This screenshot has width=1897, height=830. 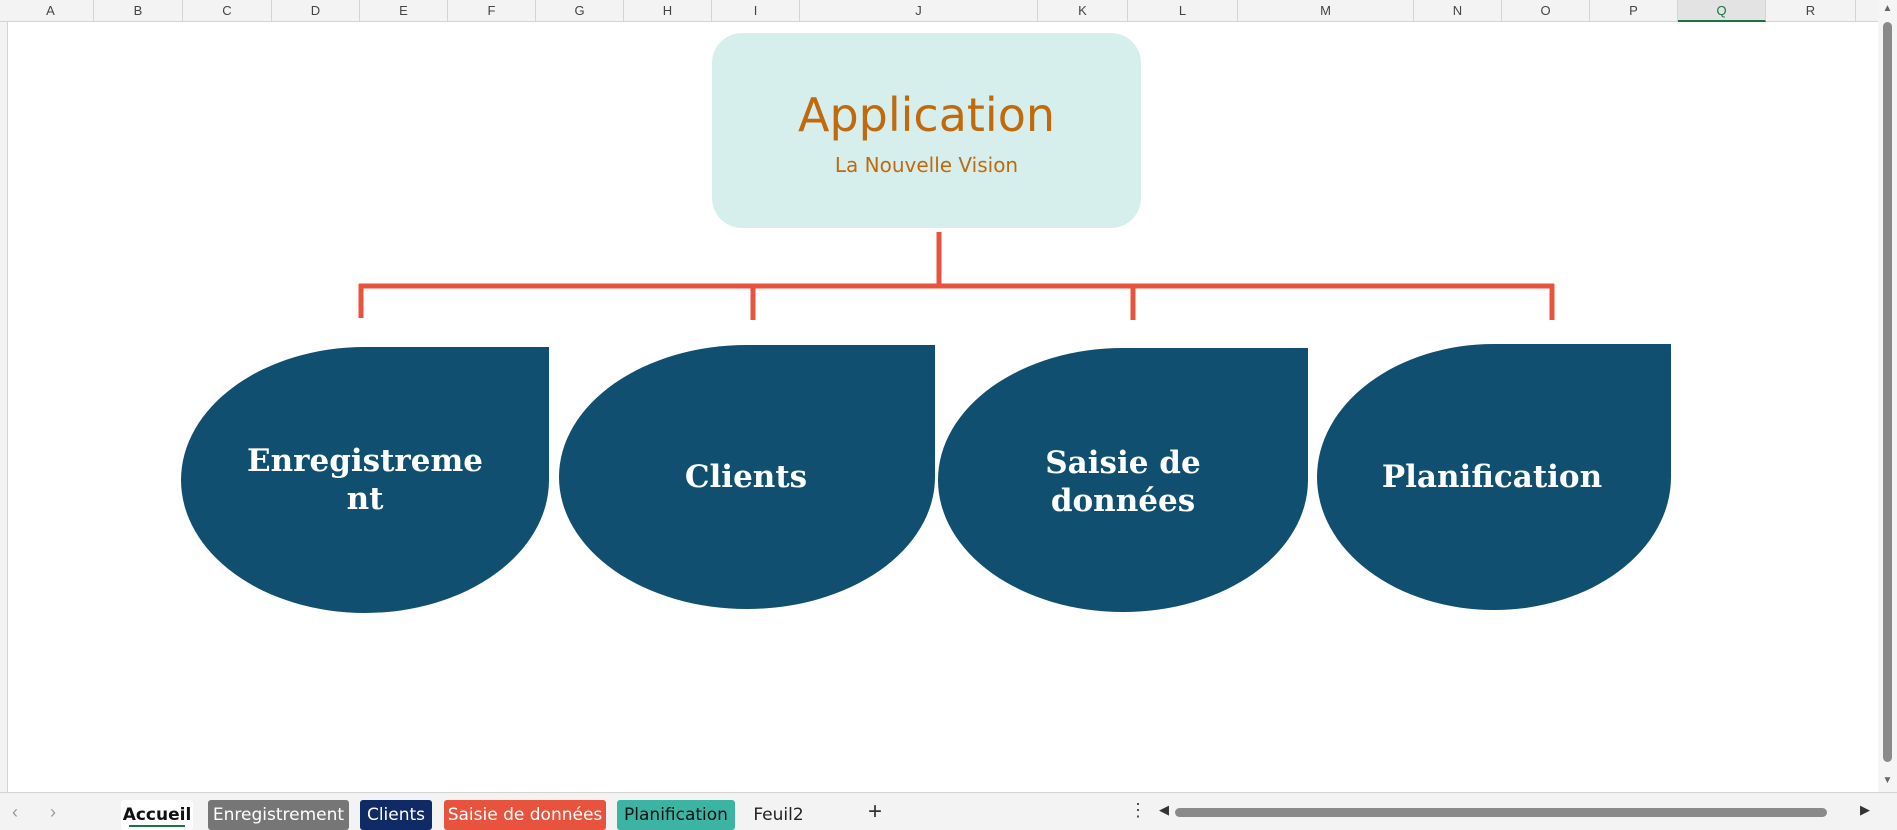 I want to click on tab-accueil: Accueil, so click(x=157, y=815).